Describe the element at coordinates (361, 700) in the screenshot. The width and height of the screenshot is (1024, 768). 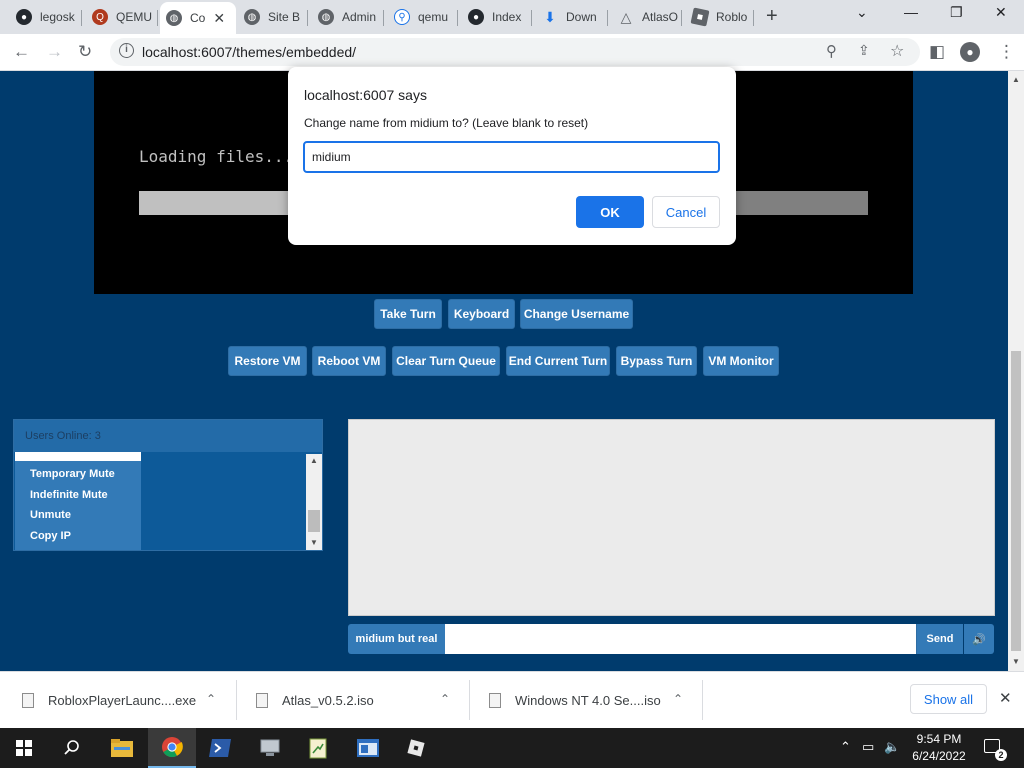
I see `download-item-1: Atlas_v0.5.2.iso ⌃` at that location.